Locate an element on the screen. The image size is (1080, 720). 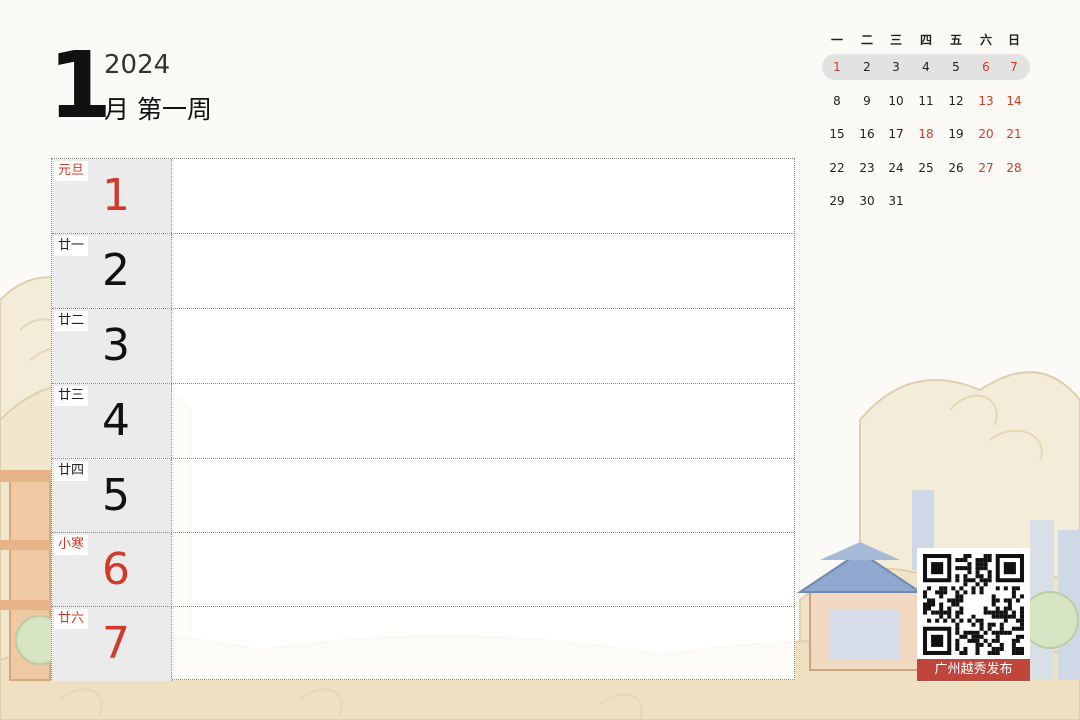
weekday-label: 六 is located at coordinates (985, 40).